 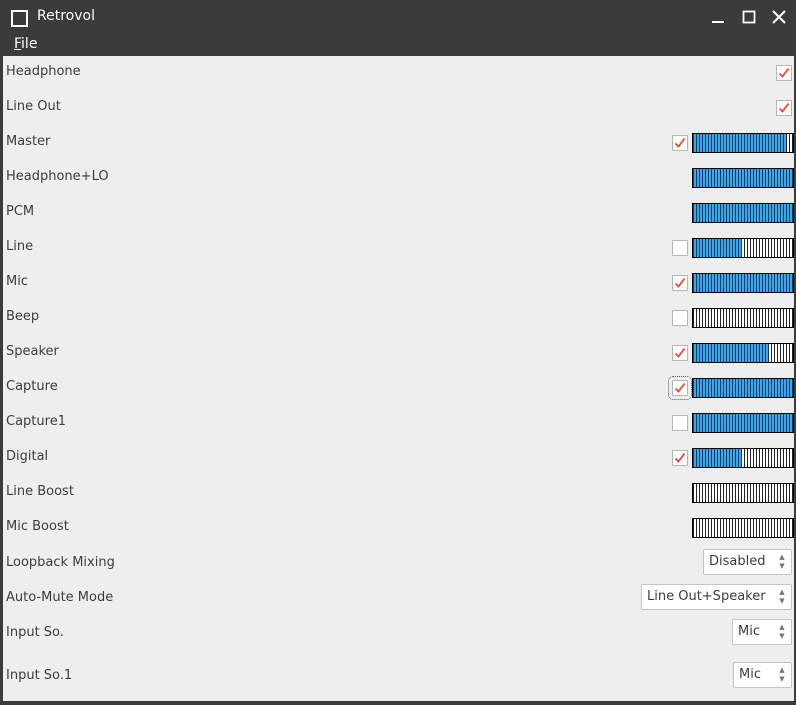 I want to click on volume-slider-speaker, so click(x=743, y=353).